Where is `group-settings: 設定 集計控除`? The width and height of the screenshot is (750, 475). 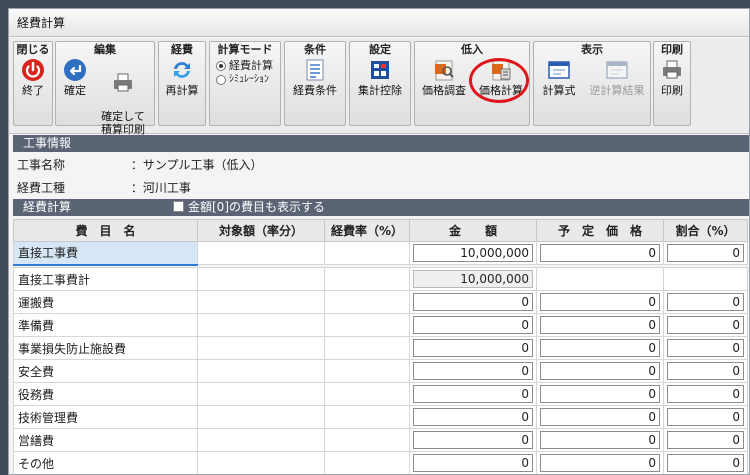
group-settings: 設定 集計控除 is located at coordinates (380, 83).